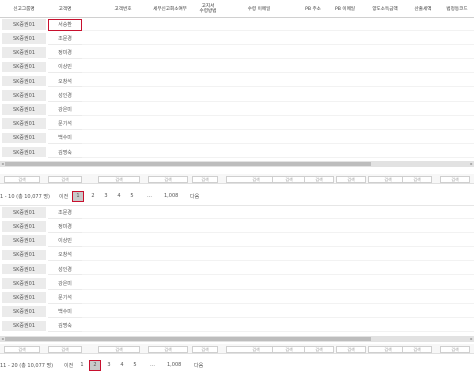  Describe the element at coordinates (423, 9) in the screenshot. I see `col-header-calculated-tax: 산출세액` at that location.